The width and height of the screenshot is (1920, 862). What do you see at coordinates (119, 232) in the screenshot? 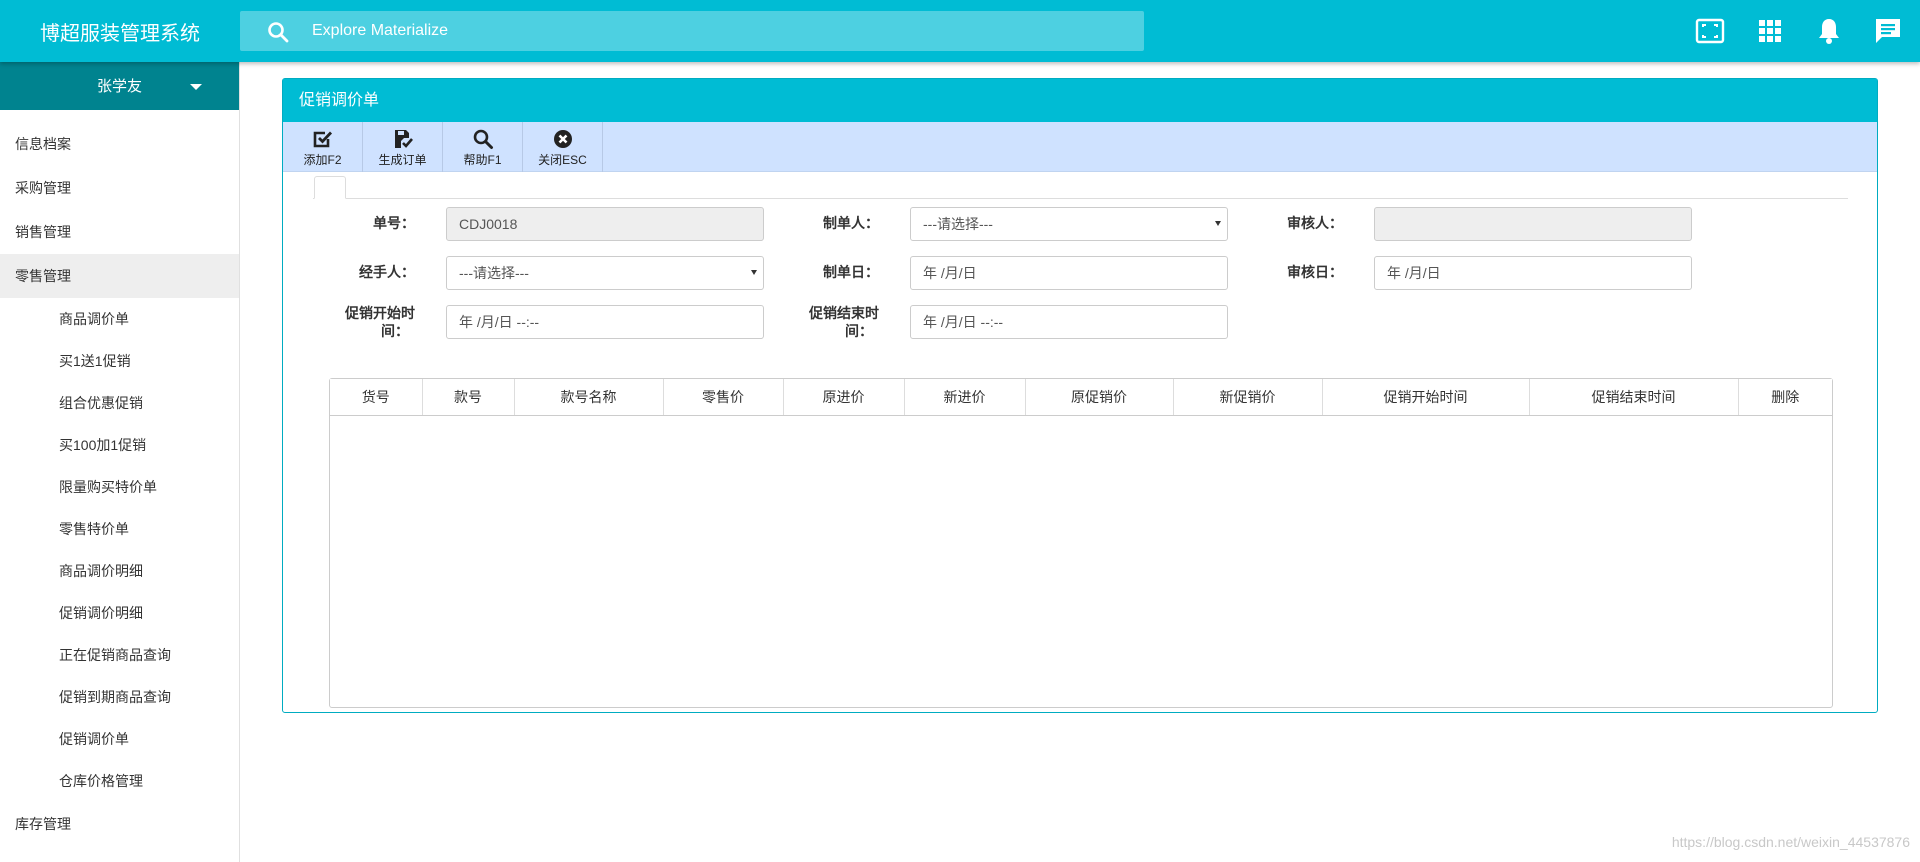
I see `menu-item-sales: 销售管理` at bounding box center [119, 232].